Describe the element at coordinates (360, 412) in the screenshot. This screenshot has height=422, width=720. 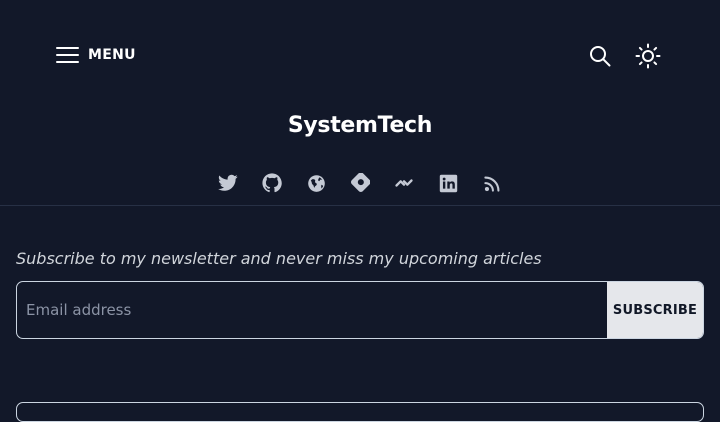
I see `next-section-card` at that location.